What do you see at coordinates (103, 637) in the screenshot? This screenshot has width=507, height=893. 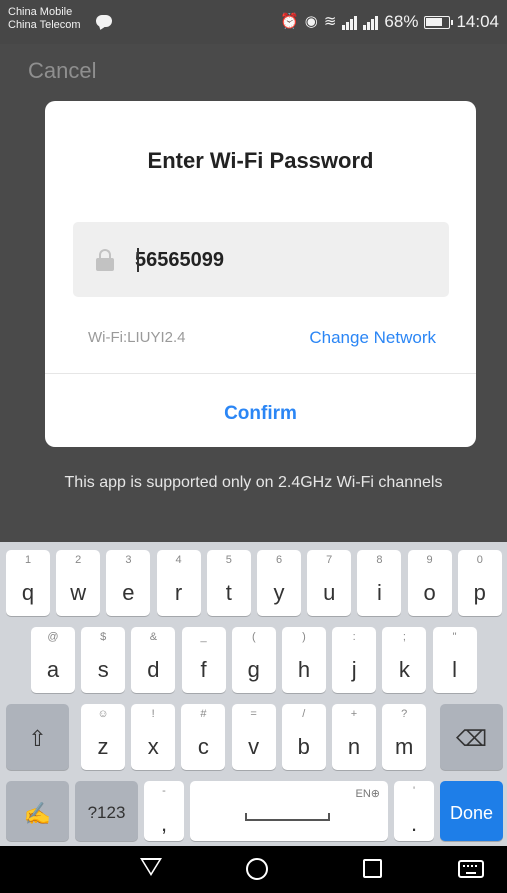 I see `key-secondary-label: $` at bounding box center [103, 637].